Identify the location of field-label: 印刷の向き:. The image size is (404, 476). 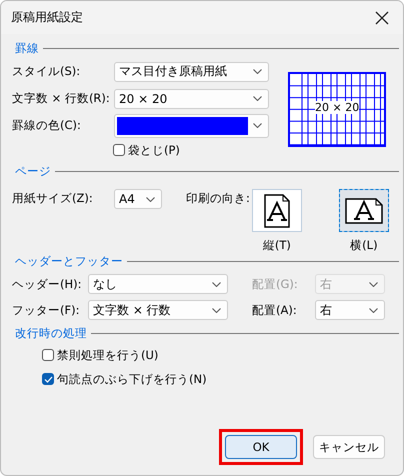
(218, 198).